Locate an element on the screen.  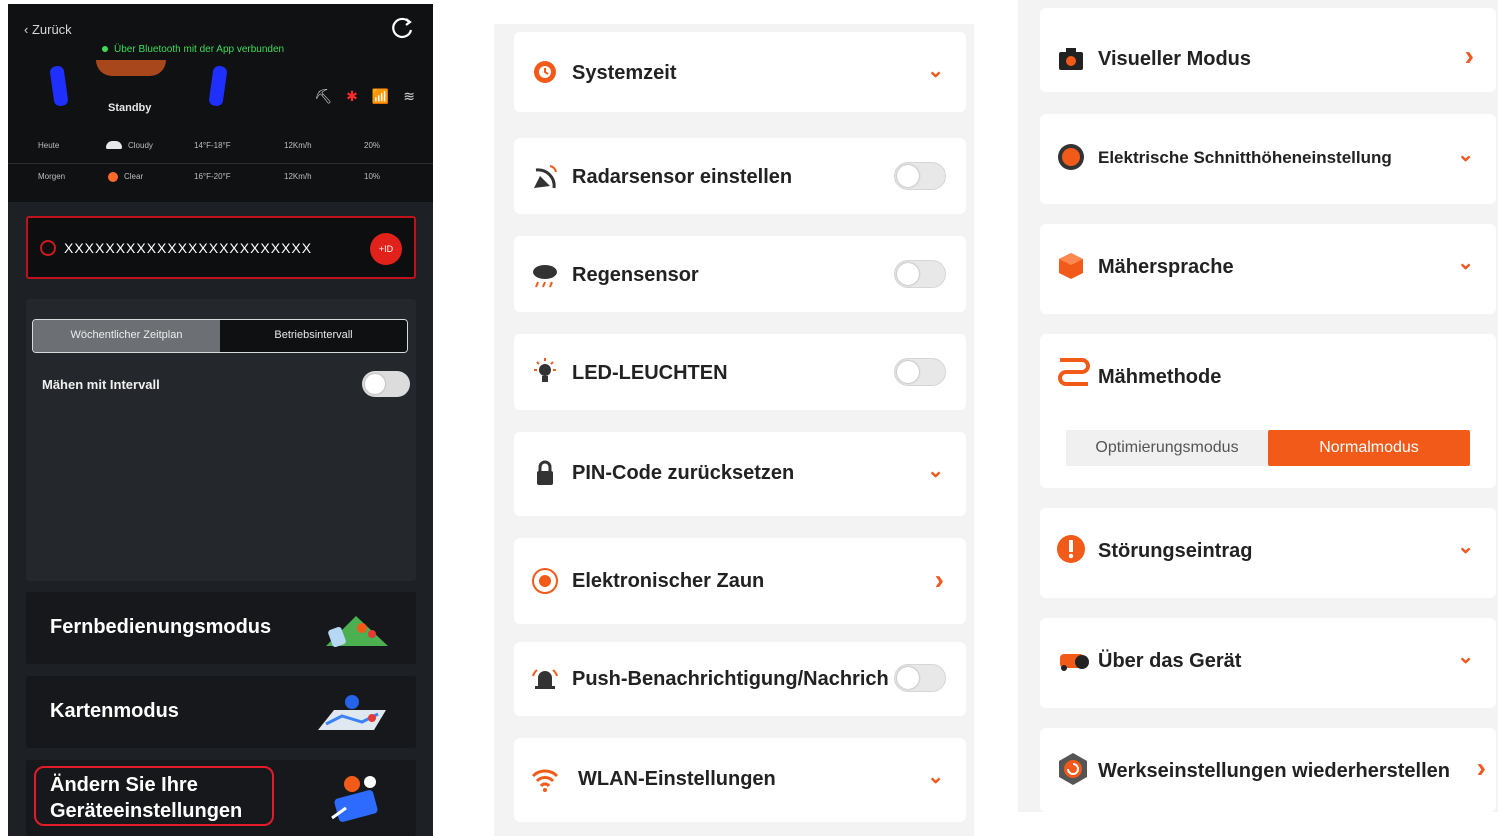
schedule-tabs: Wöchentlicher Zeitplan Betriebsintervall is located at coordinates (220, 336).